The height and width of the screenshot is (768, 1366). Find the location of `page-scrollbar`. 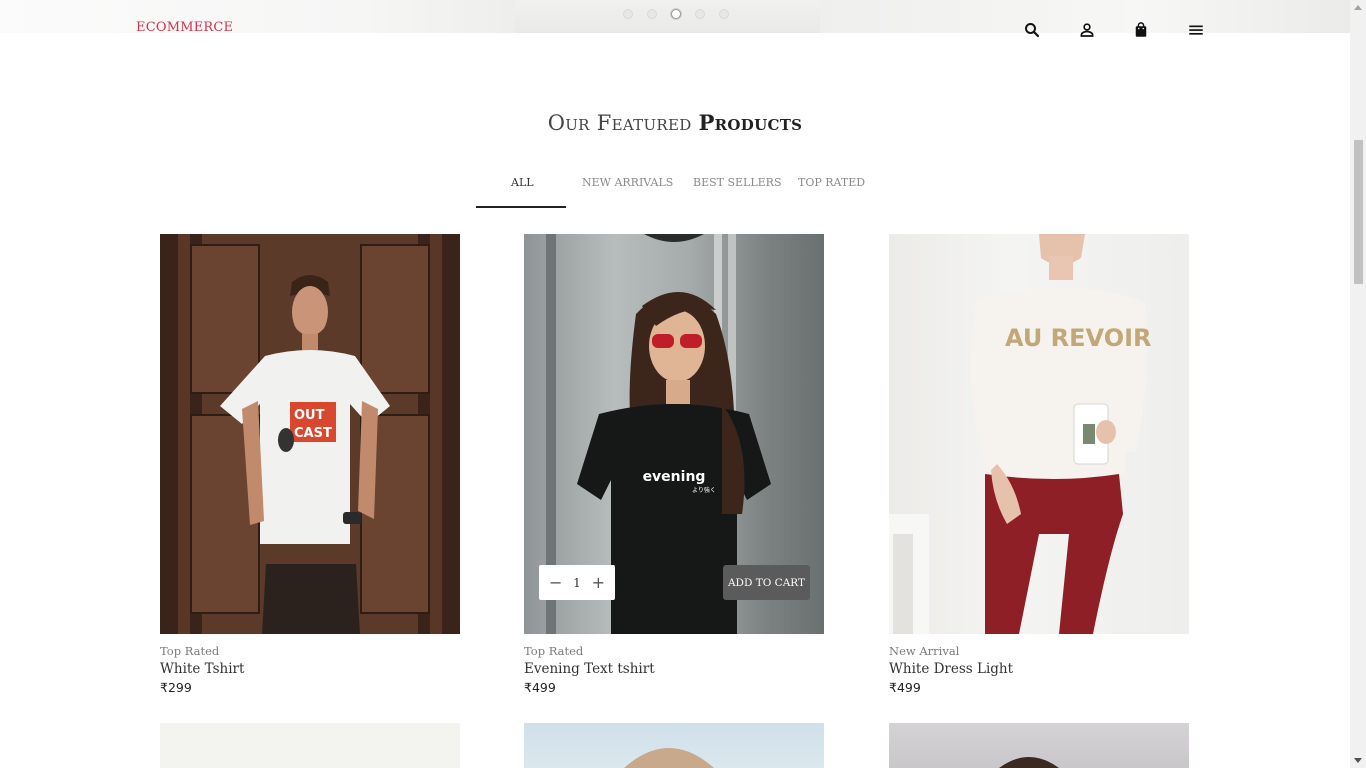

page-scrollbar is located at coordinates (1358, 384).